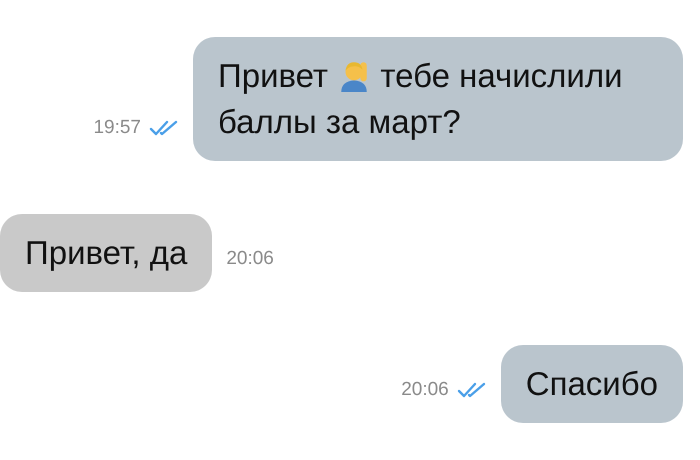  I want to click on message-text: Спасибо, so click(592, 384).